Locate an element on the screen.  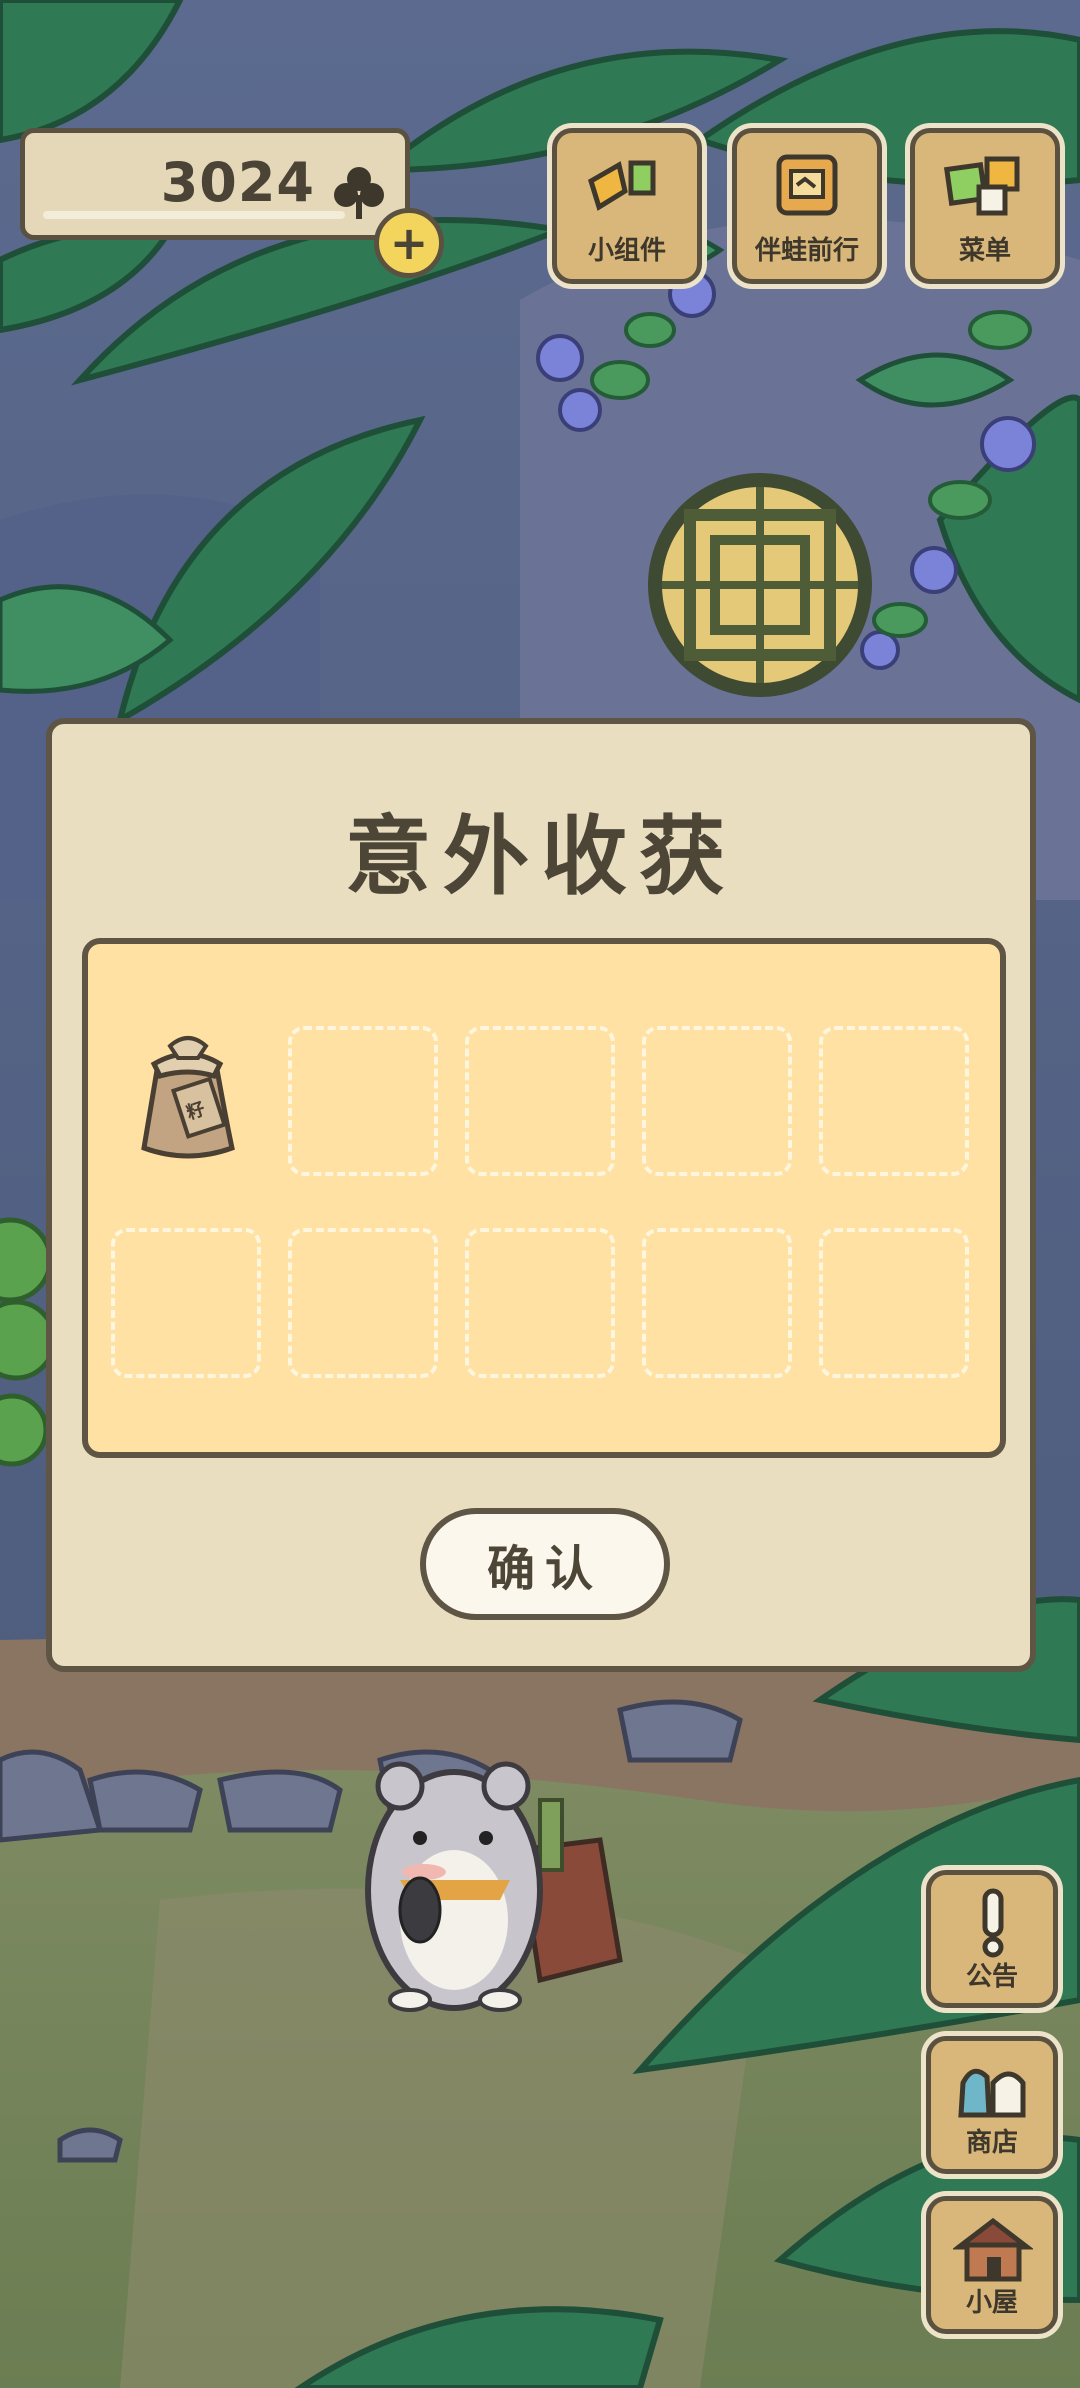
menu-icon is located at coordinates (981, 186).